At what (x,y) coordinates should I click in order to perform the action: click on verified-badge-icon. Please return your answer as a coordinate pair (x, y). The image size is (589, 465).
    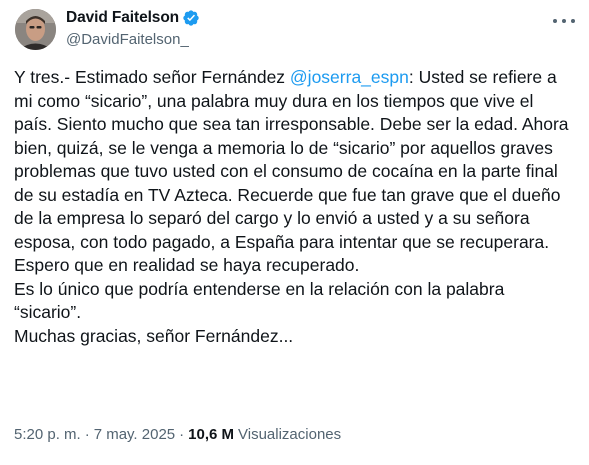
    Looking at the image, I should click on (191, 18).